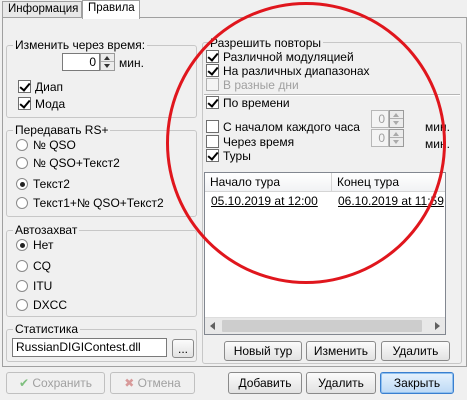  Describe the element at coordinates (264, 201) in the screenshot. I see `tour-start-cell: 05.10.2019 at 12:00` at that location.